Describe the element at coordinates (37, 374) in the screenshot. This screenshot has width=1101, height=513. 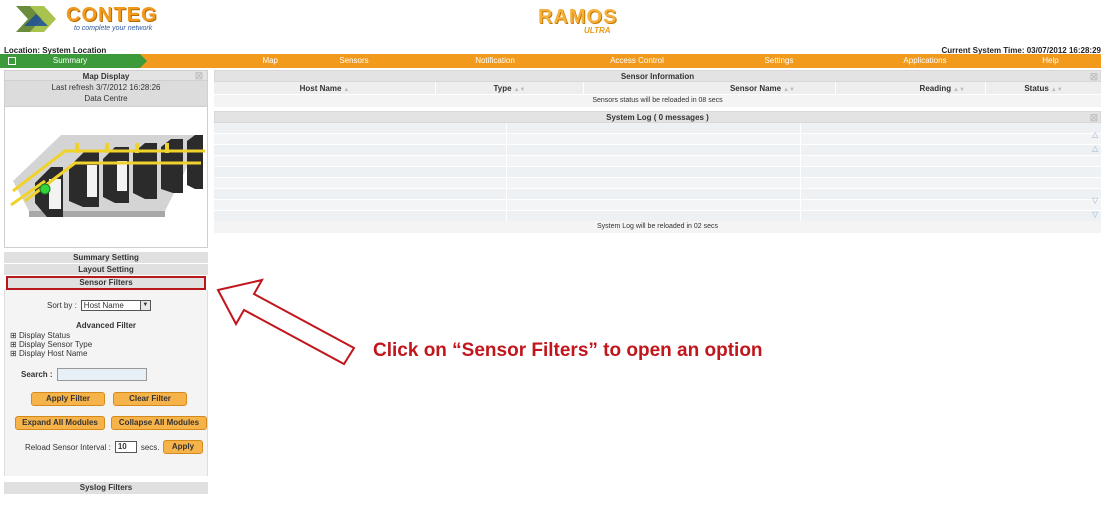
I see `search-label: Search :` at that location.